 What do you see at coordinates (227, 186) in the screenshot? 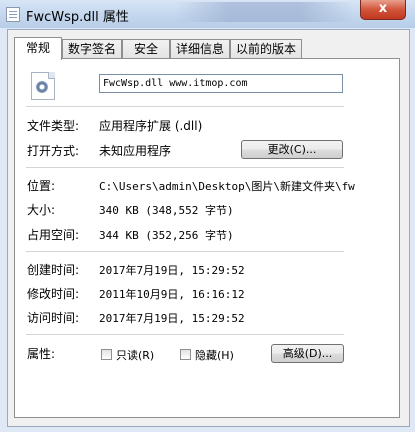
I see `location-value: C:\Users\admin\Desktop\图片\新建文件夹\fw` at bounding box center [227, 186].